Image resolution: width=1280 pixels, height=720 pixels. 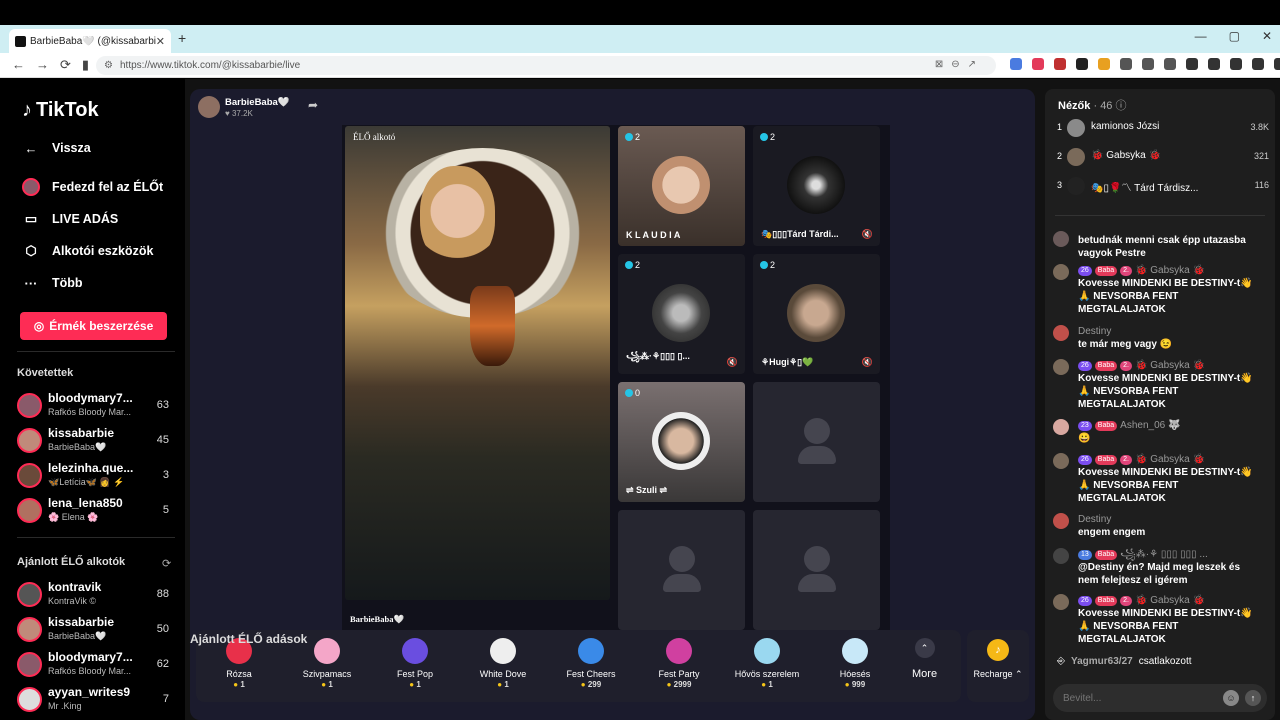 What do you see at coordinates (816, 314) in the screenshot?
I see `guest-slot: 2 ⚘Hugi⚘▯💚 🔇` at bounding box center [816, 314].